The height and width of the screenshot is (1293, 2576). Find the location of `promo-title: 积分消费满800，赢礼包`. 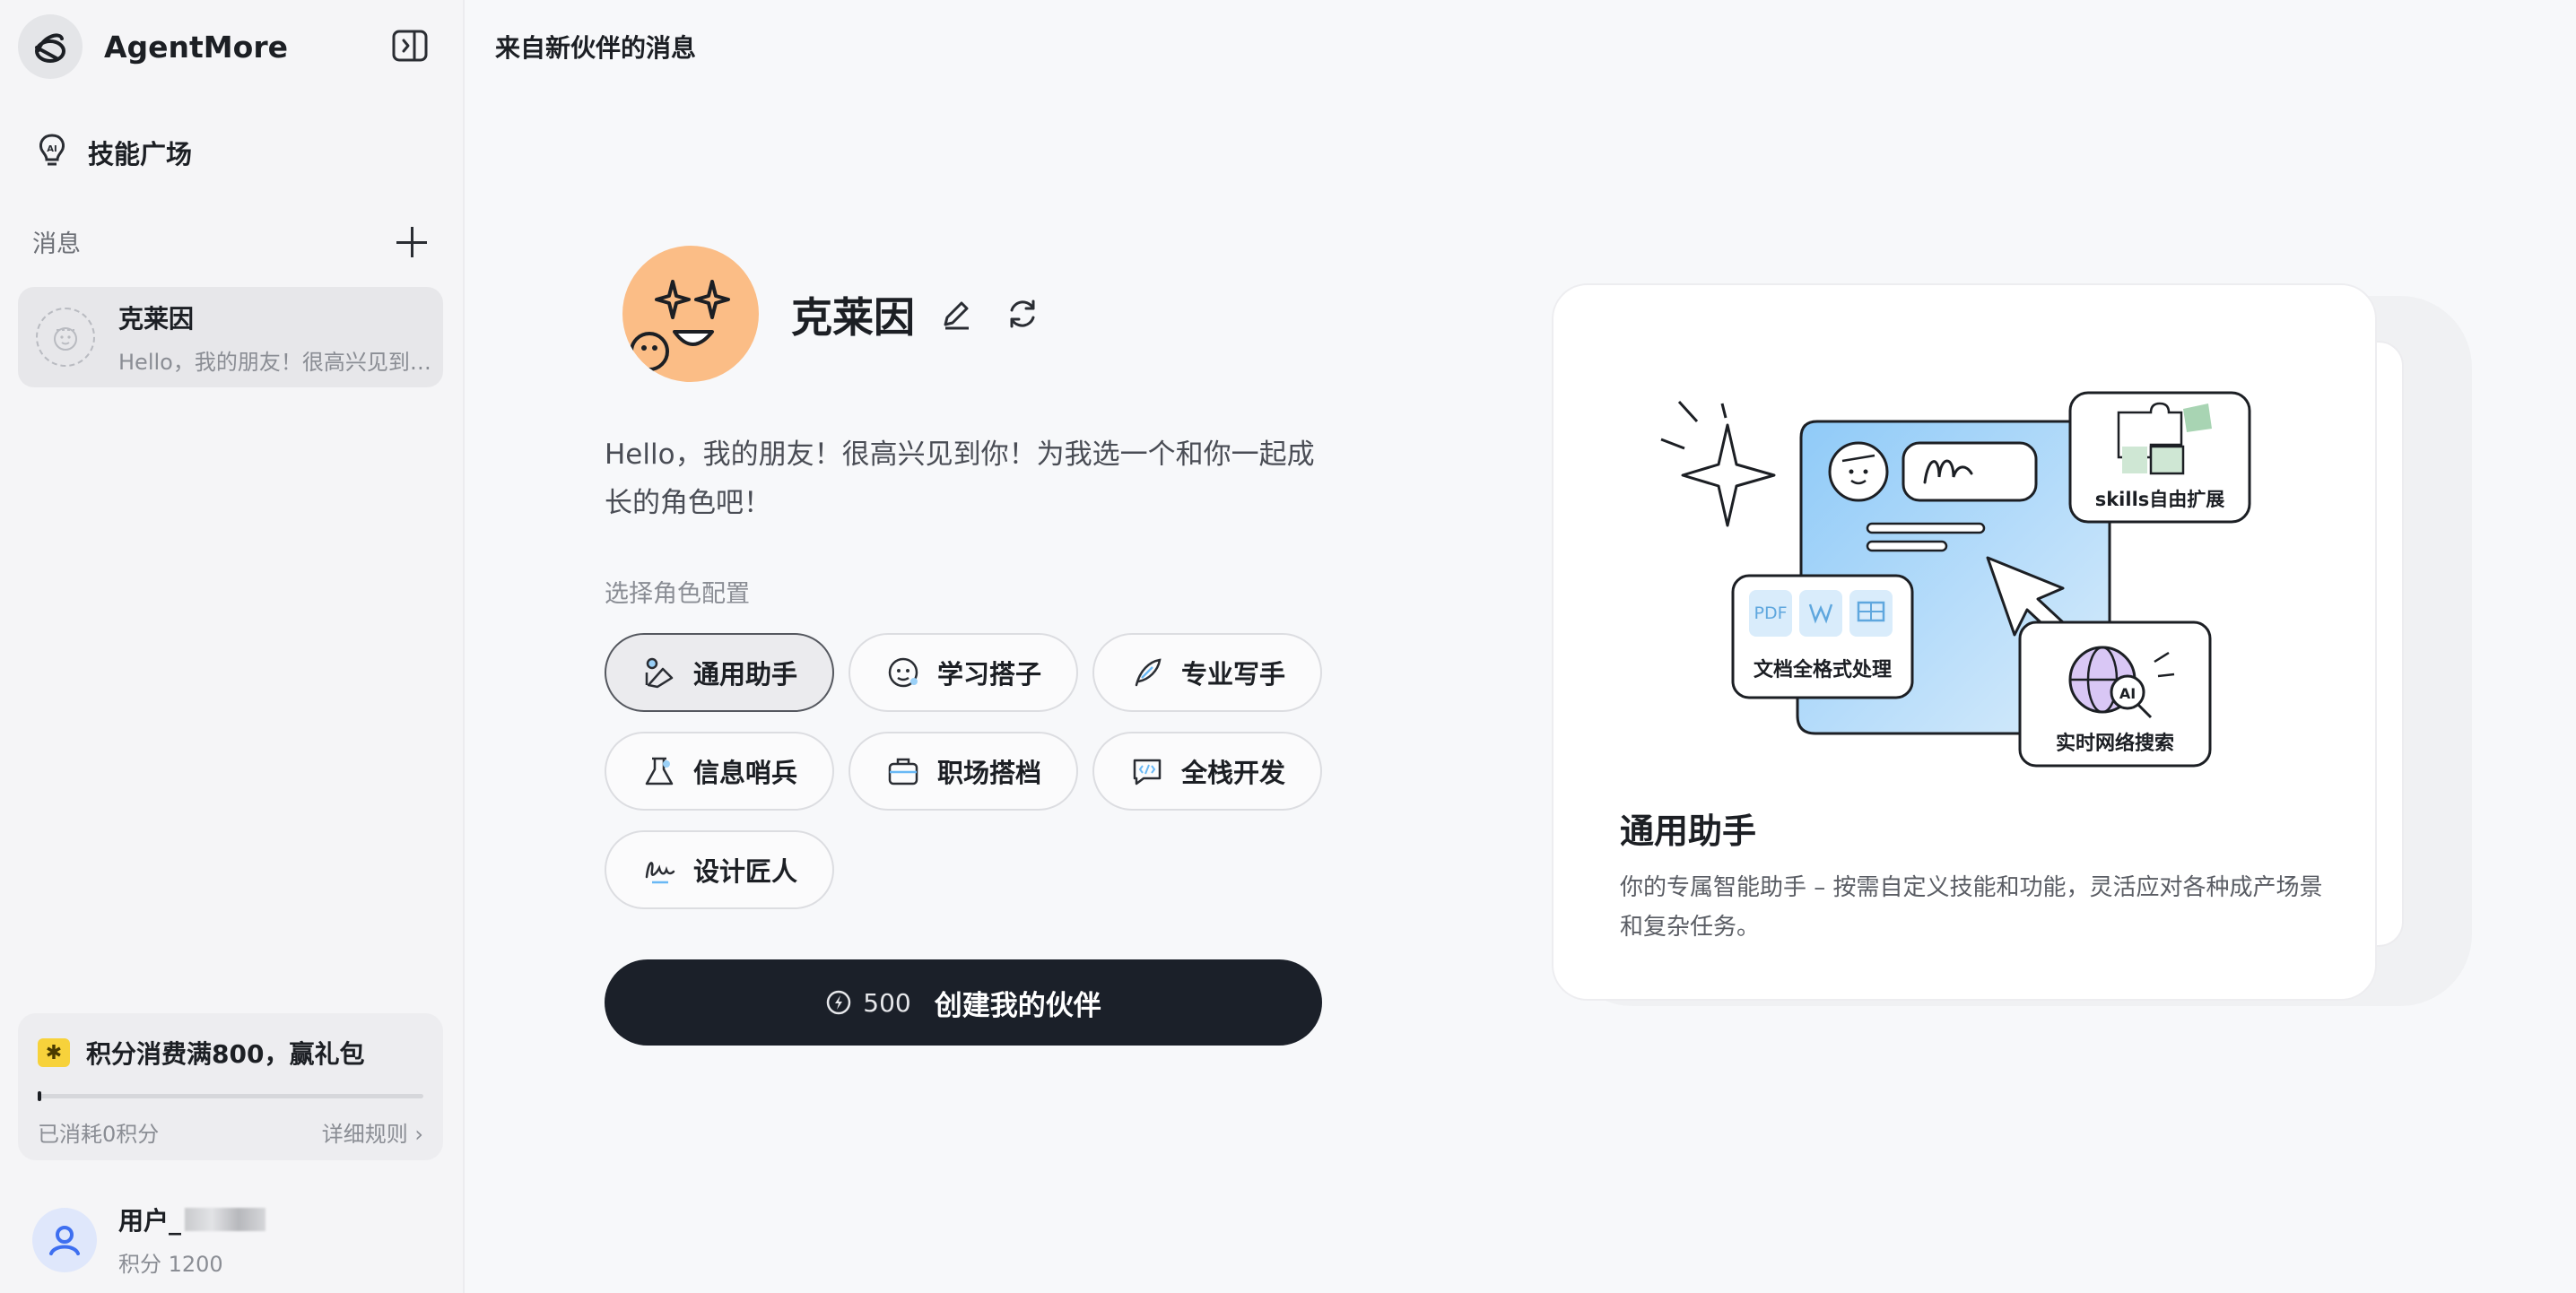

promo-title: 积分消费满800，赢礼包 is located at coordinates (225, 1054).